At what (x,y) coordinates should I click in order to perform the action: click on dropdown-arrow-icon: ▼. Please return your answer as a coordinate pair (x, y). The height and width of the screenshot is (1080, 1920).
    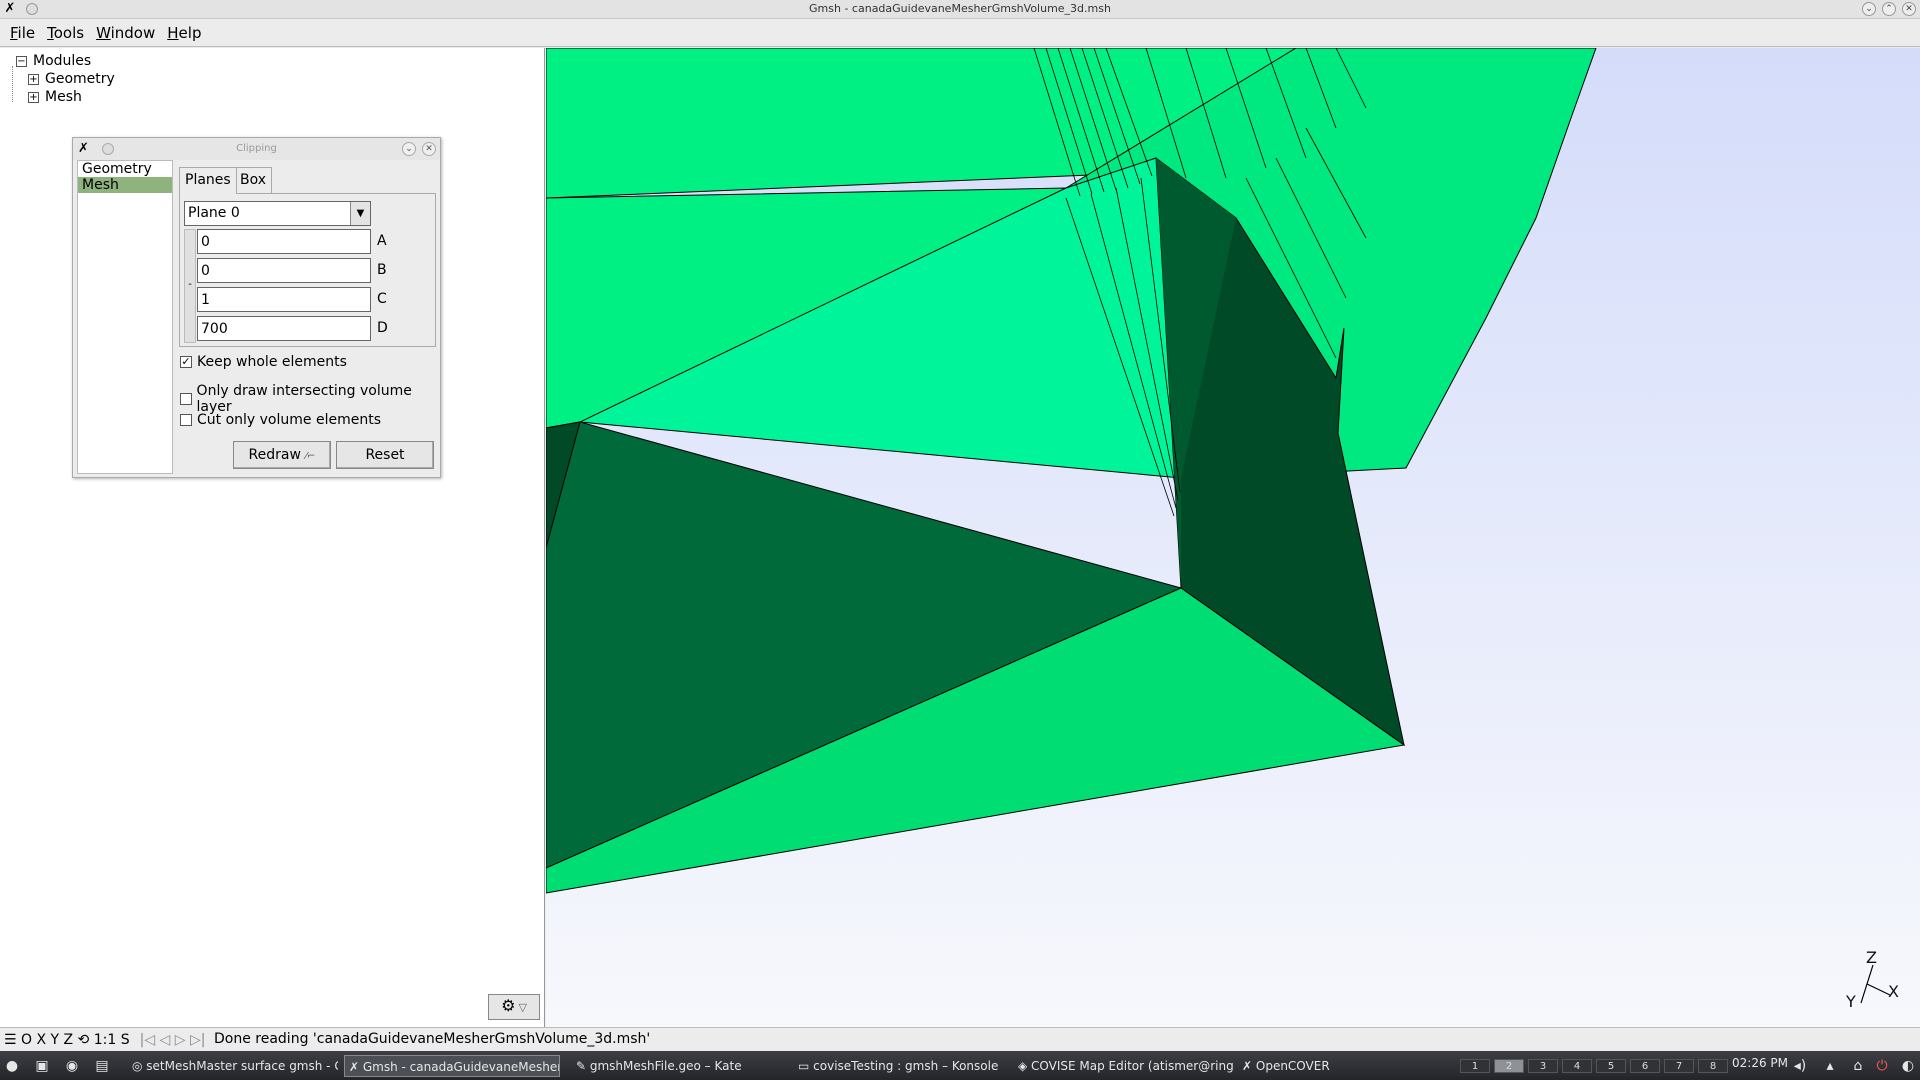
    Looking at the image, I should click on (360, 213).